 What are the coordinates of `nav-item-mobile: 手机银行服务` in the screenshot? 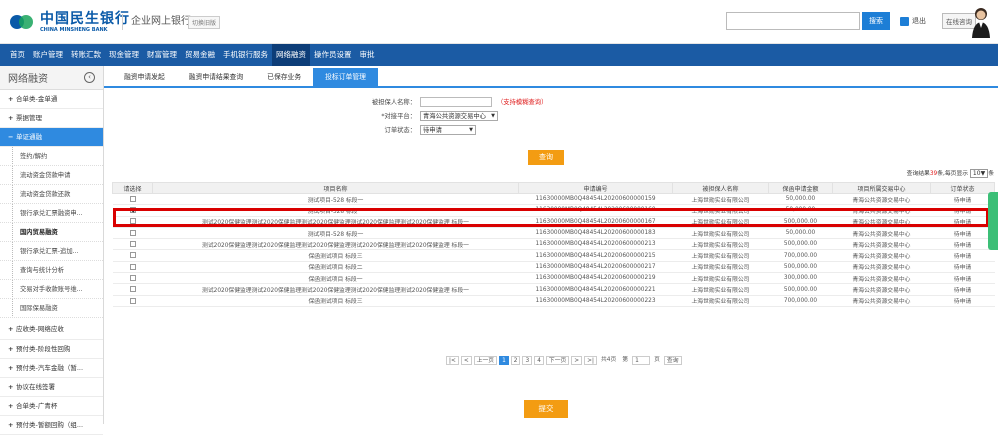 It's located at (245, 55).